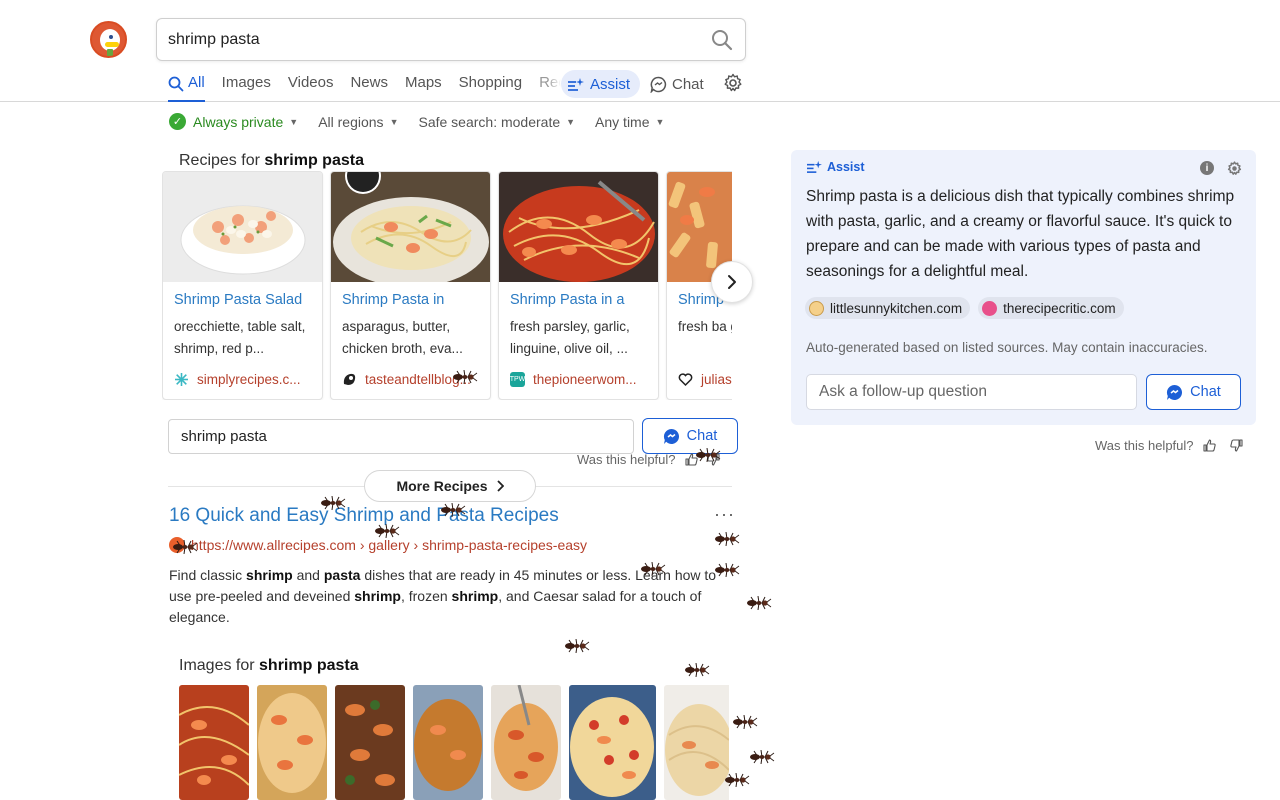  Describe the element at coordinates (1207, 168) in the screenshot. I see `info-icon: i` at that location.